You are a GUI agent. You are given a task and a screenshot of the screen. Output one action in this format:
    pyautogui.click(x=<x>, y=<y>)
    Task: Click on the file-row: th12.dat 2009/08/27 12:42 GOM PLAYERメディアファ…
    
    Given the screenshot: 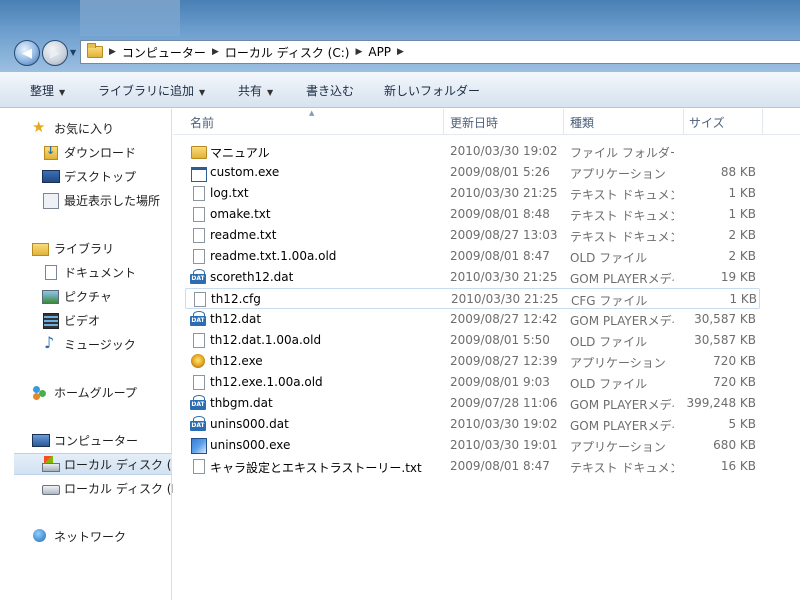 What is the action you would take?
    pyautogui.click(x=472, y=319)
    